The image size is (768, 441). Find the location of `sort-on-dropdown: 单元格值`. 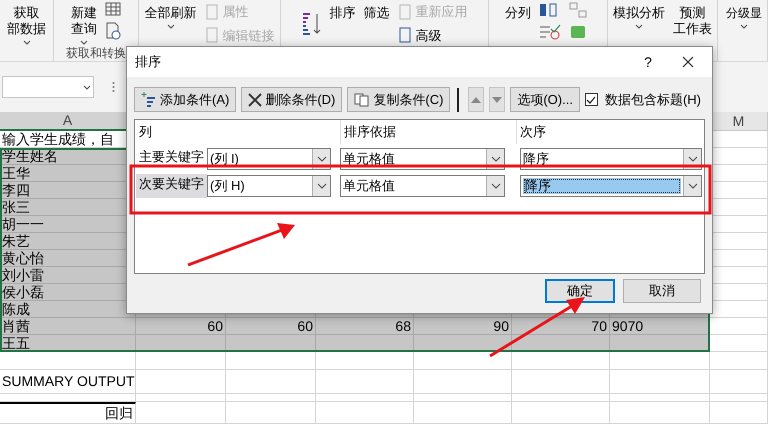

sort-on-dropdown: 单元格值 is located at coordinates (422, 186).